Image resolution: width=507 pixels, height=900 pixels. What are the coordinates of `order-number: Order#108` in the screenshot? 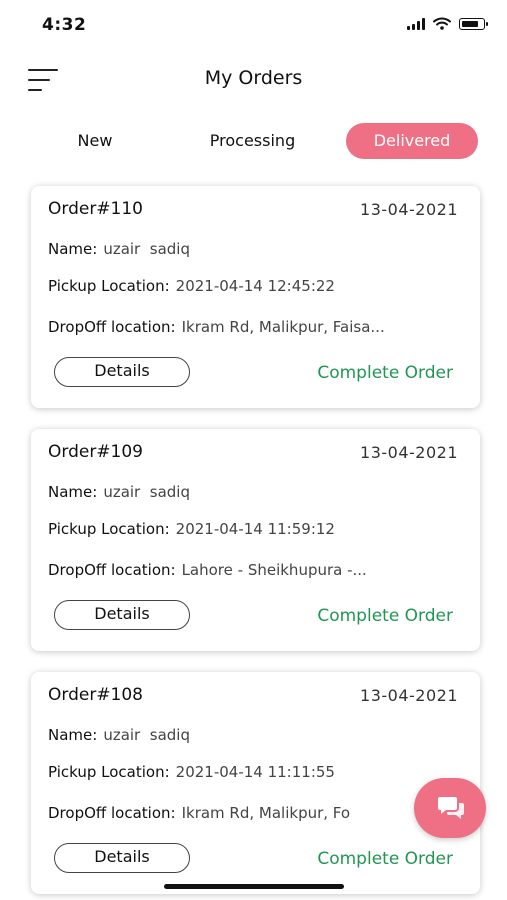 It's located at (96, 695).